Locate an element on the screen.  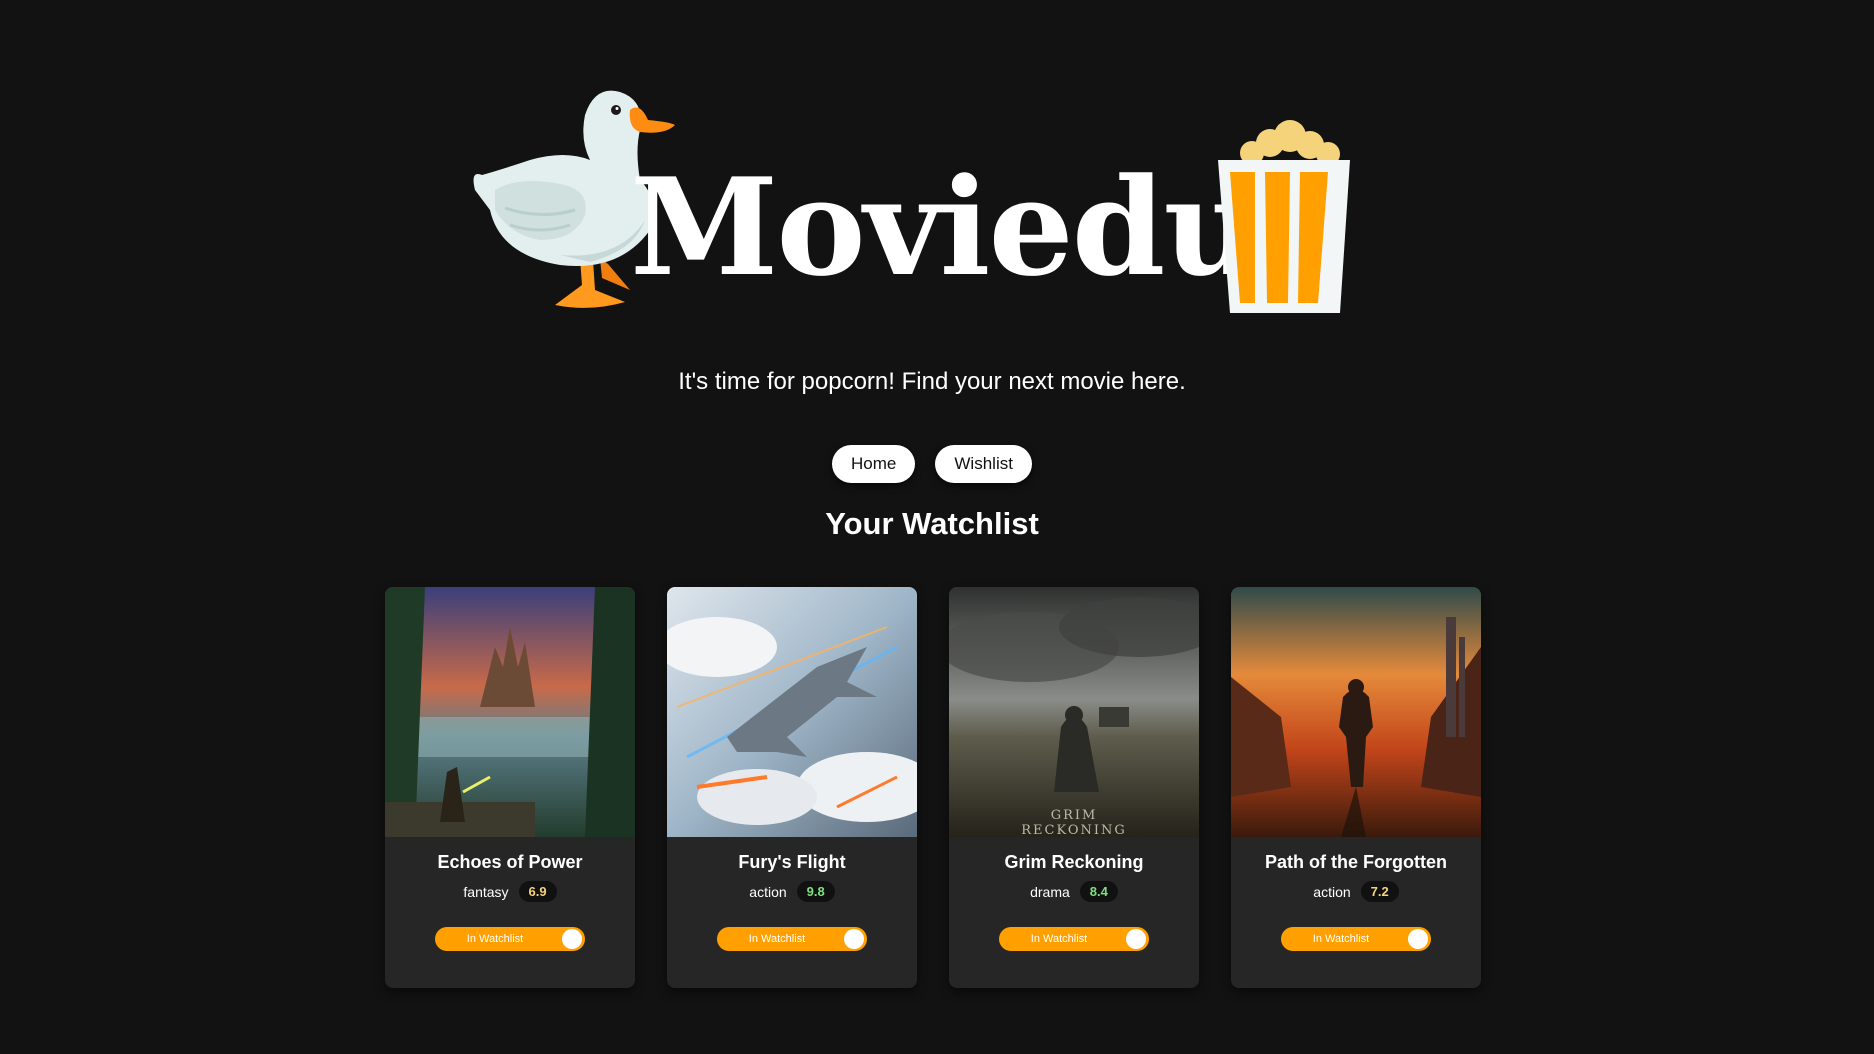
movie-title: Grim Reckoning is located at coordinates (1074, 862).